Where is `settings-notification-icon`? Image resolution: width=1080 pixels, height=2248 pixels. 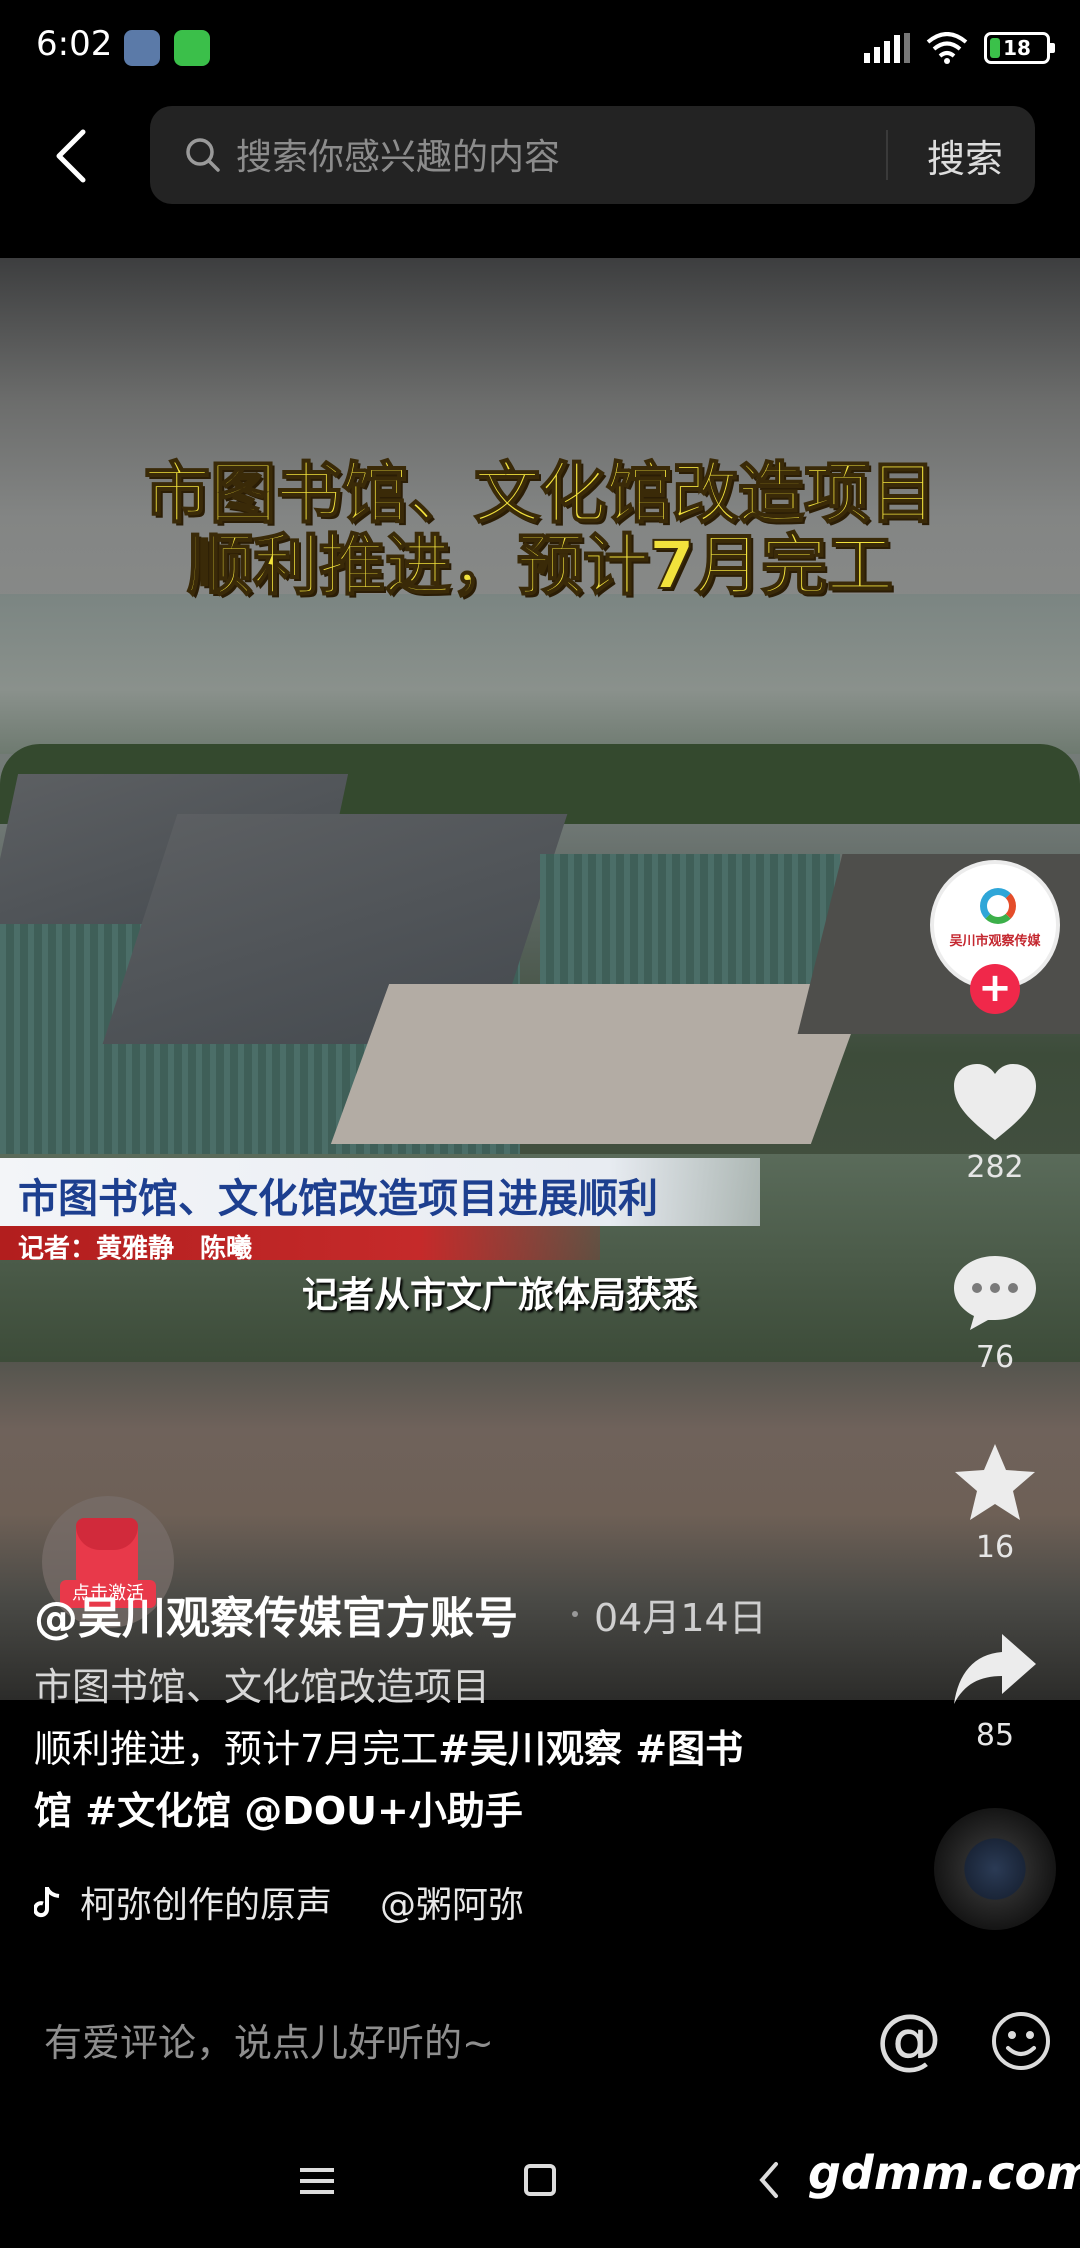 settings-notification-icon is located at coordinates (142, 48).